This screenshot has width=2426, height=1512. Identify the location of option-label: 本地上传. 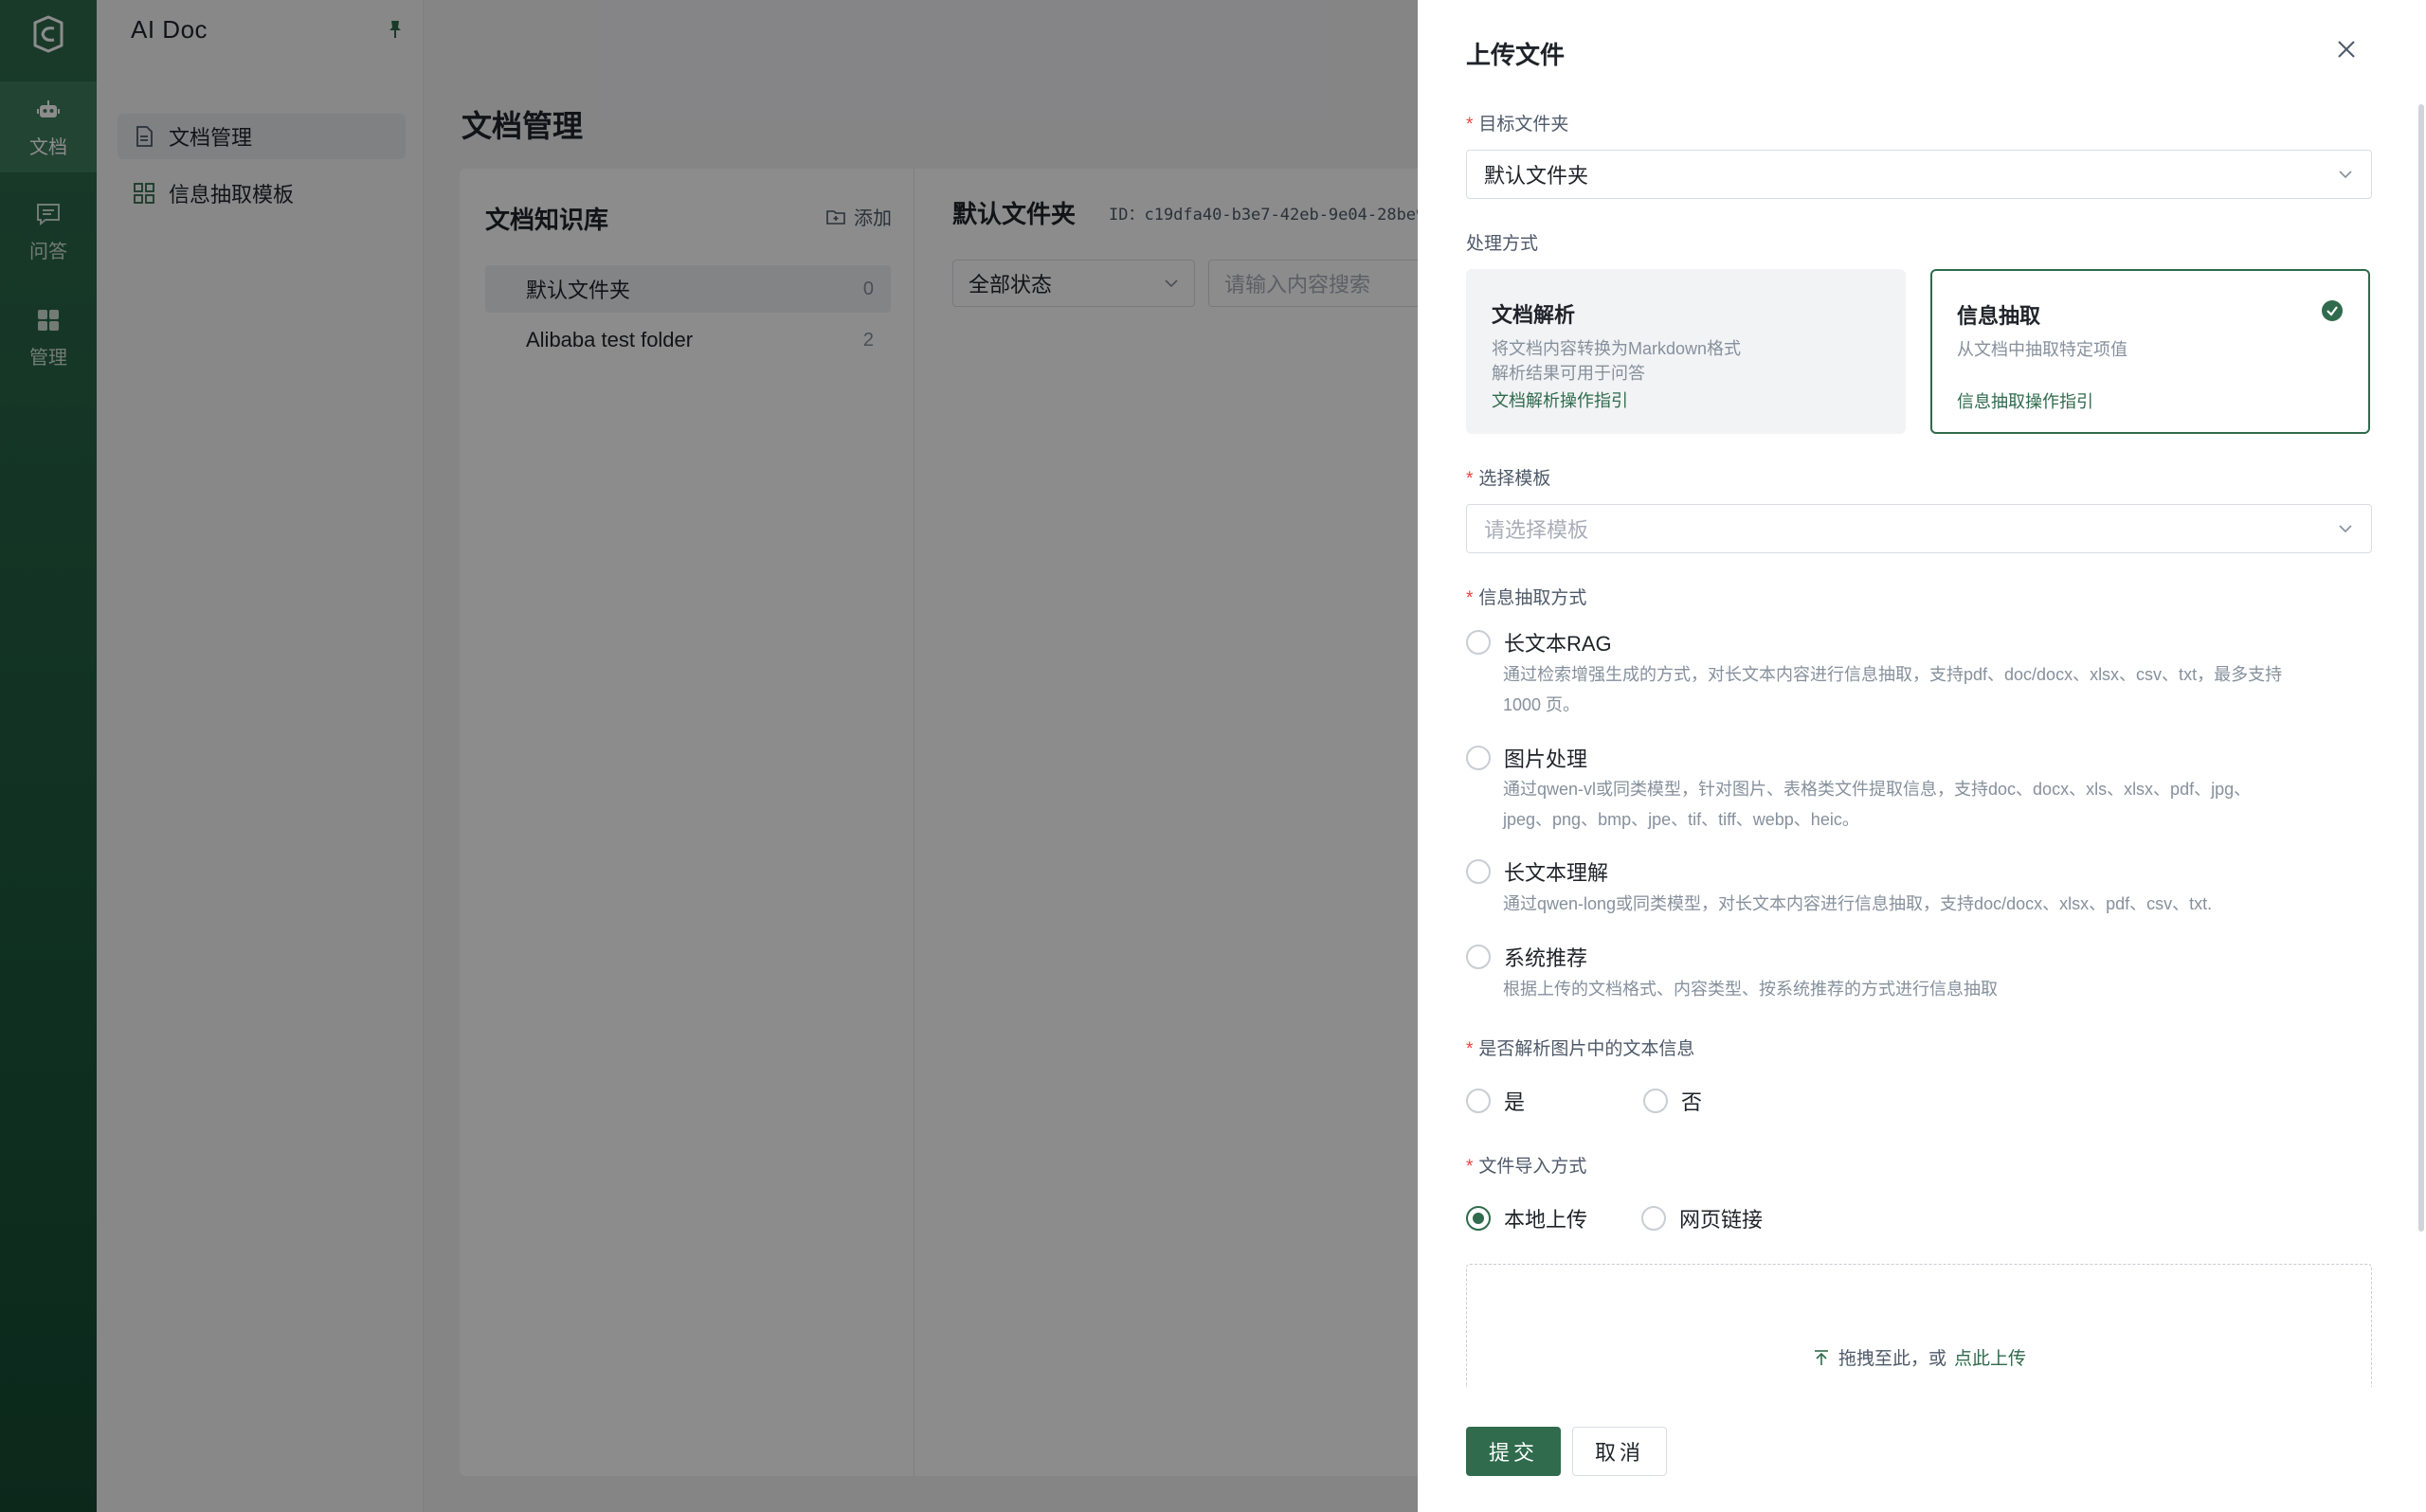
(1546, 1220).